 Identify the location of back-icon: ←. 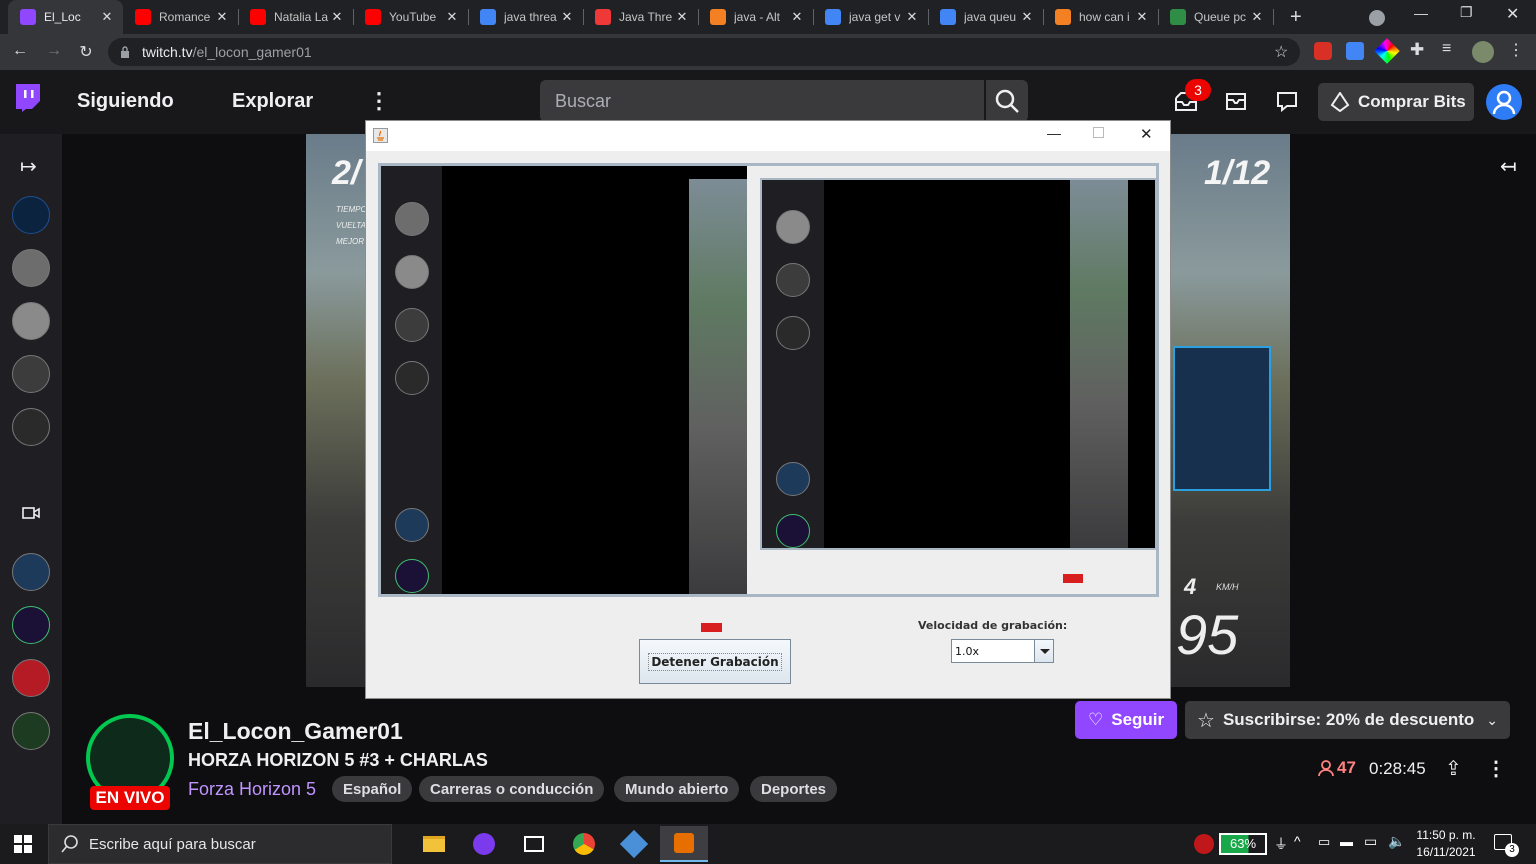
(20, 51).